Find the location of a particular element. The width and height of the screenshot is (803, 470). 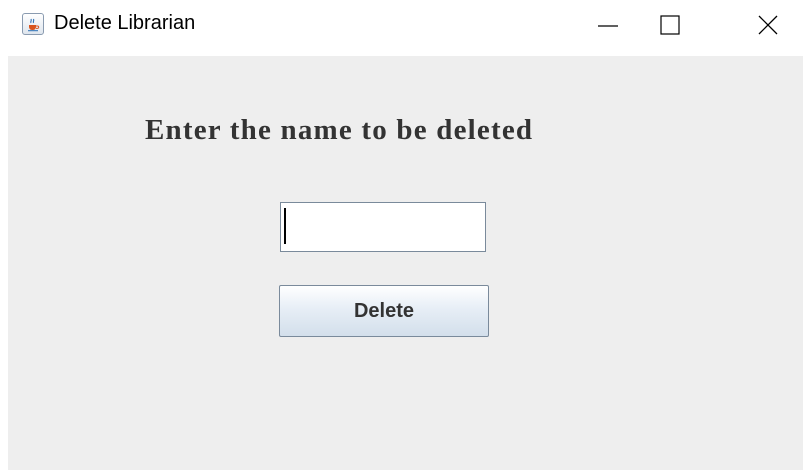

close-icon is located at coordinates (768, 25).